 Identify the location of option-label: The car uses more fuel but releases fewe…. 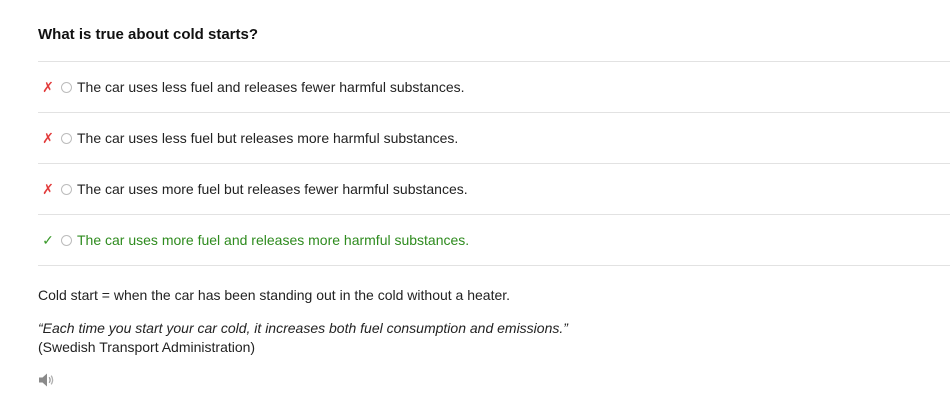
(272, 189).